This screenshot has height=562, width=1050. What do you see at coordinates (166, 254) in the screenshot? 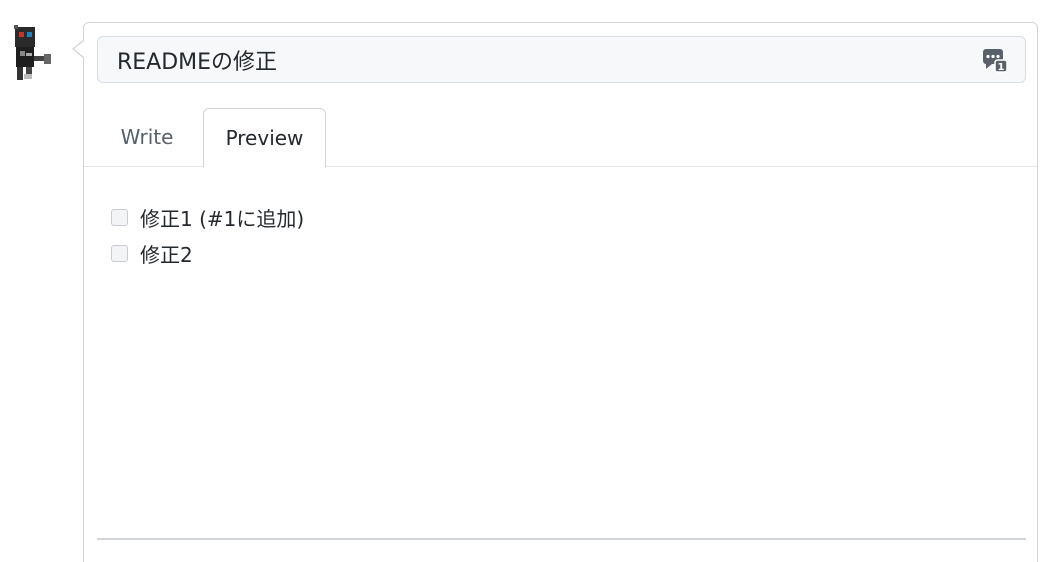
I see `task-label: 修正2` at bounding box center [166, 254].